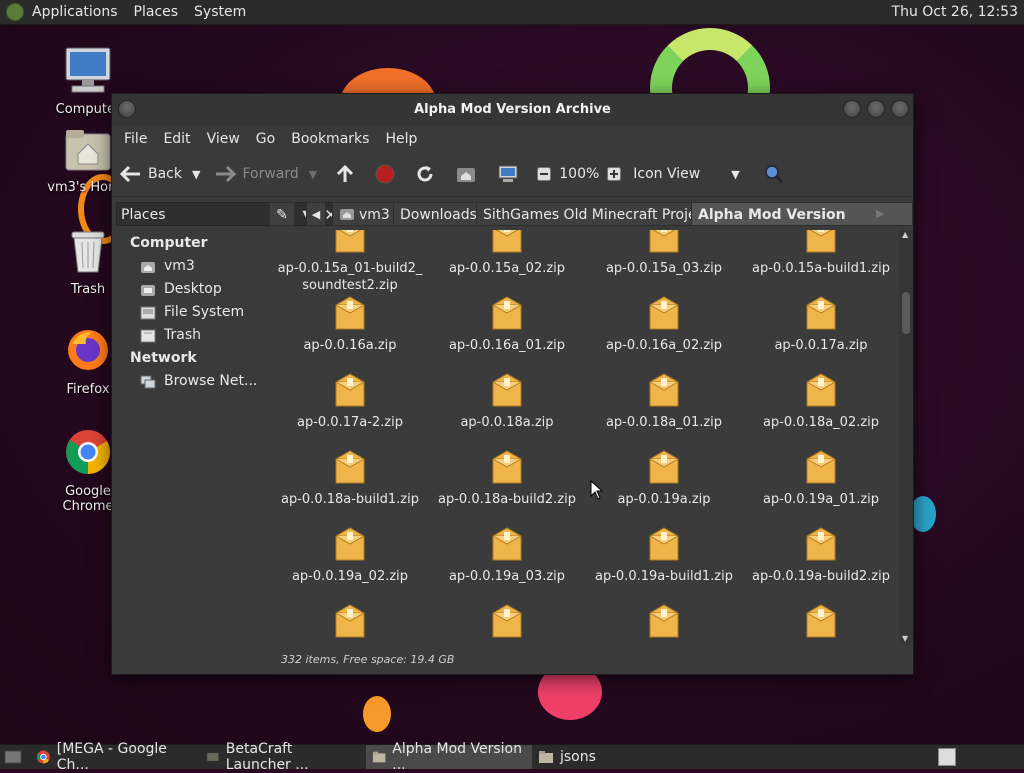  What do you see at coordinates (148, 312) in the screenshot?
I see `drive-icon` at bounding box center [148, 312].